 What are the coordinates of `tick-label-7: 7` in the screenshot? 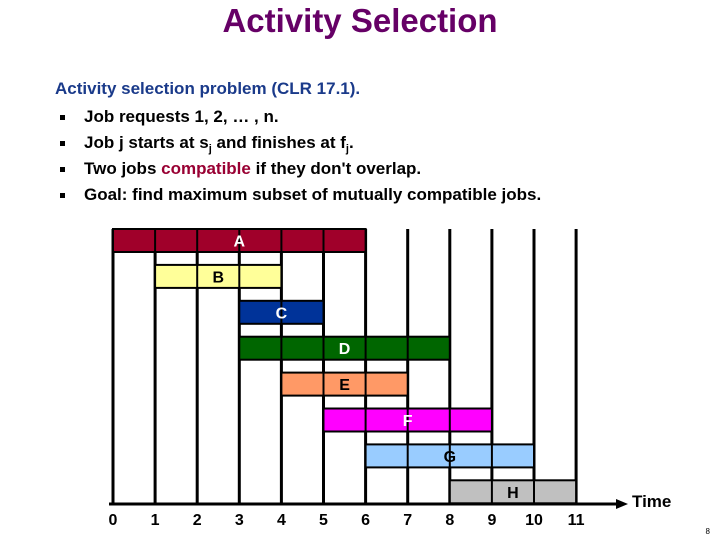 It's located at (407, 520).